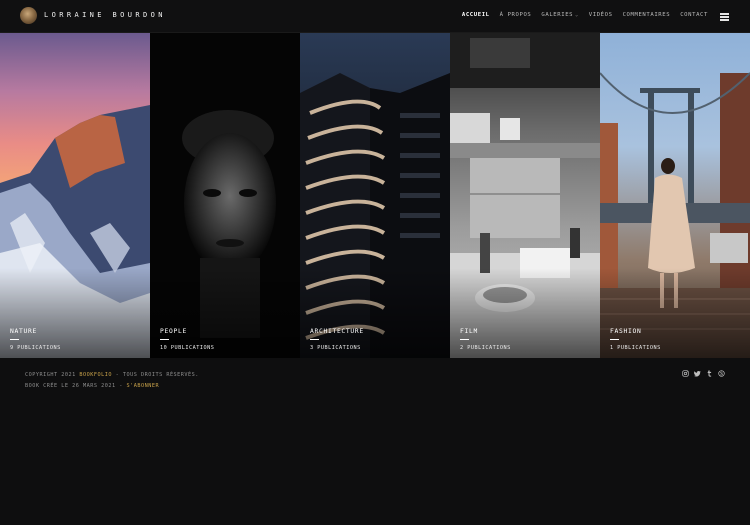  I want to click on nav-item-videos: VIDÉOS, so click(601, 15).